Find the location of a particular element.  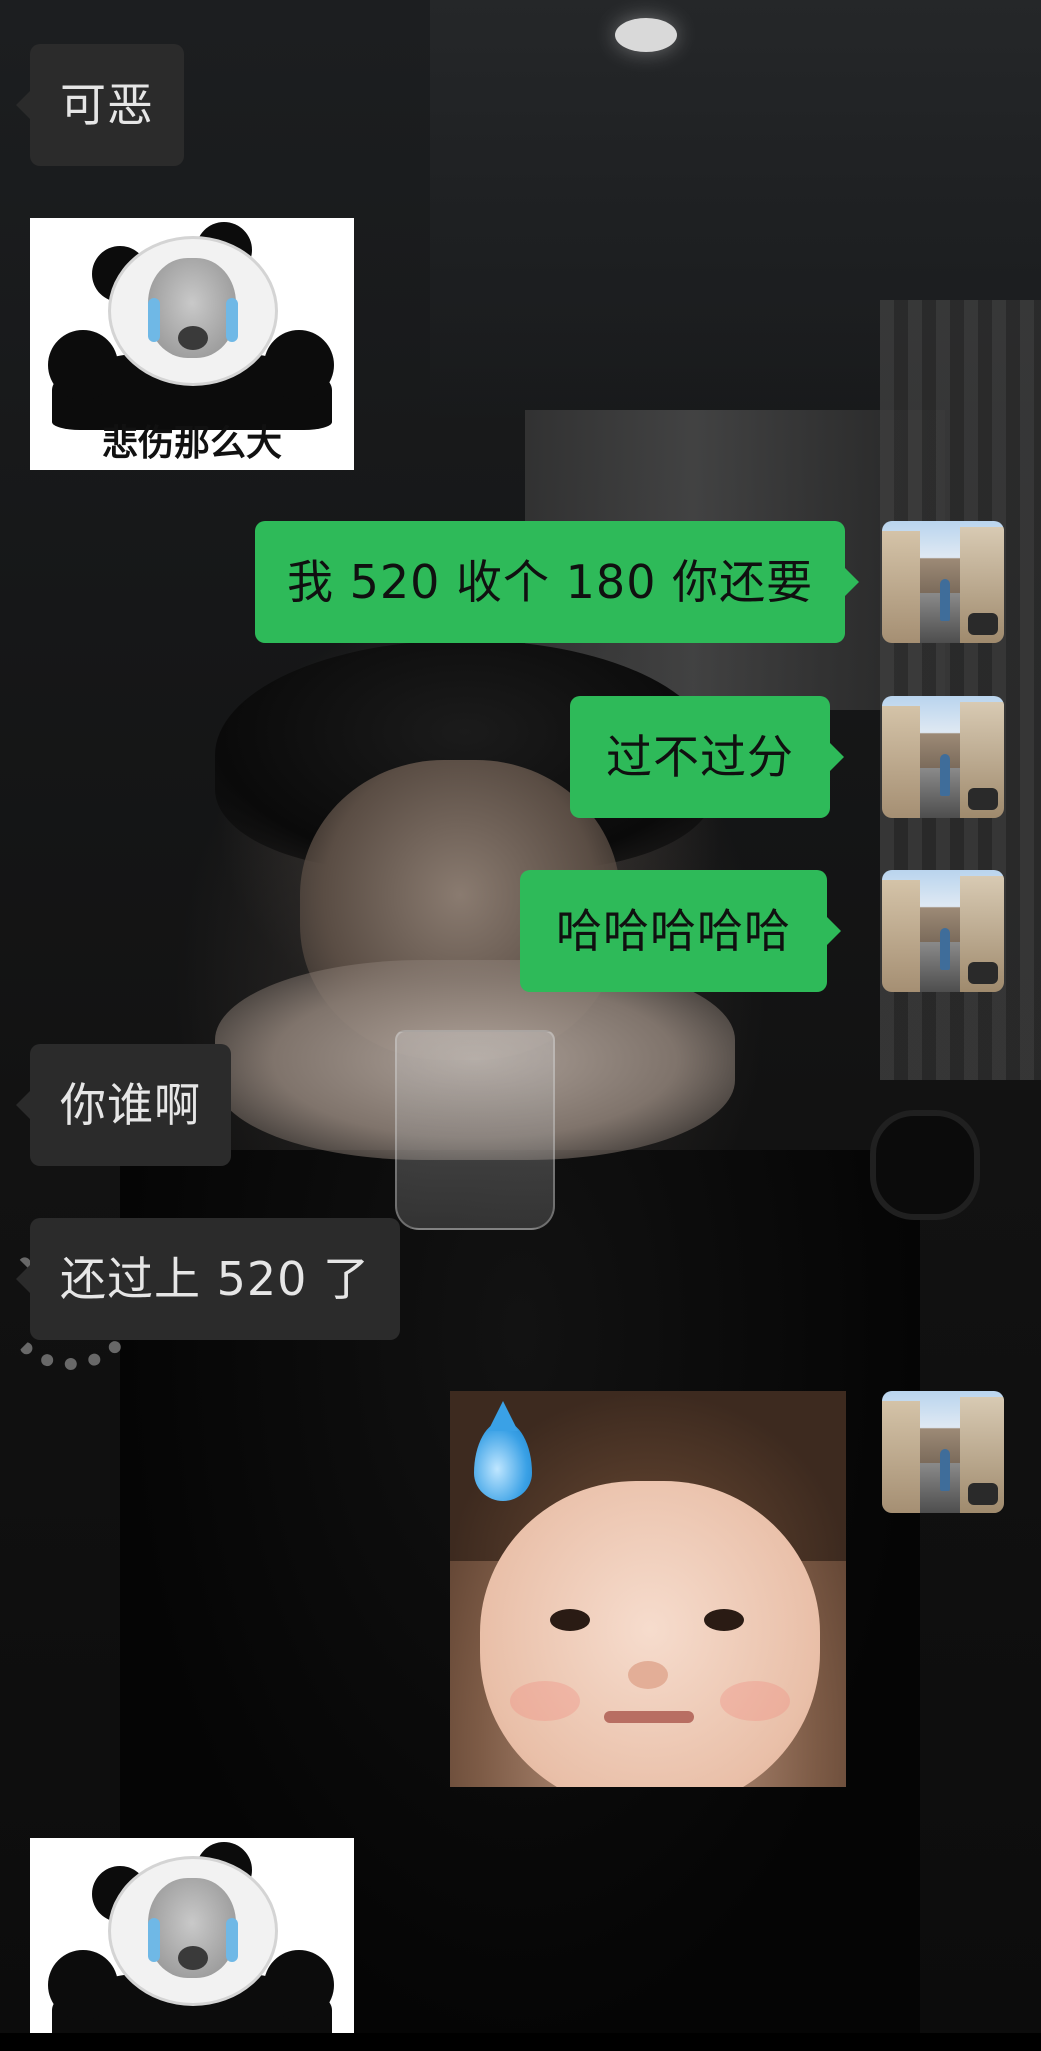

sticker-caption: 悲伤那么大 is located at coordinates (191, 443).